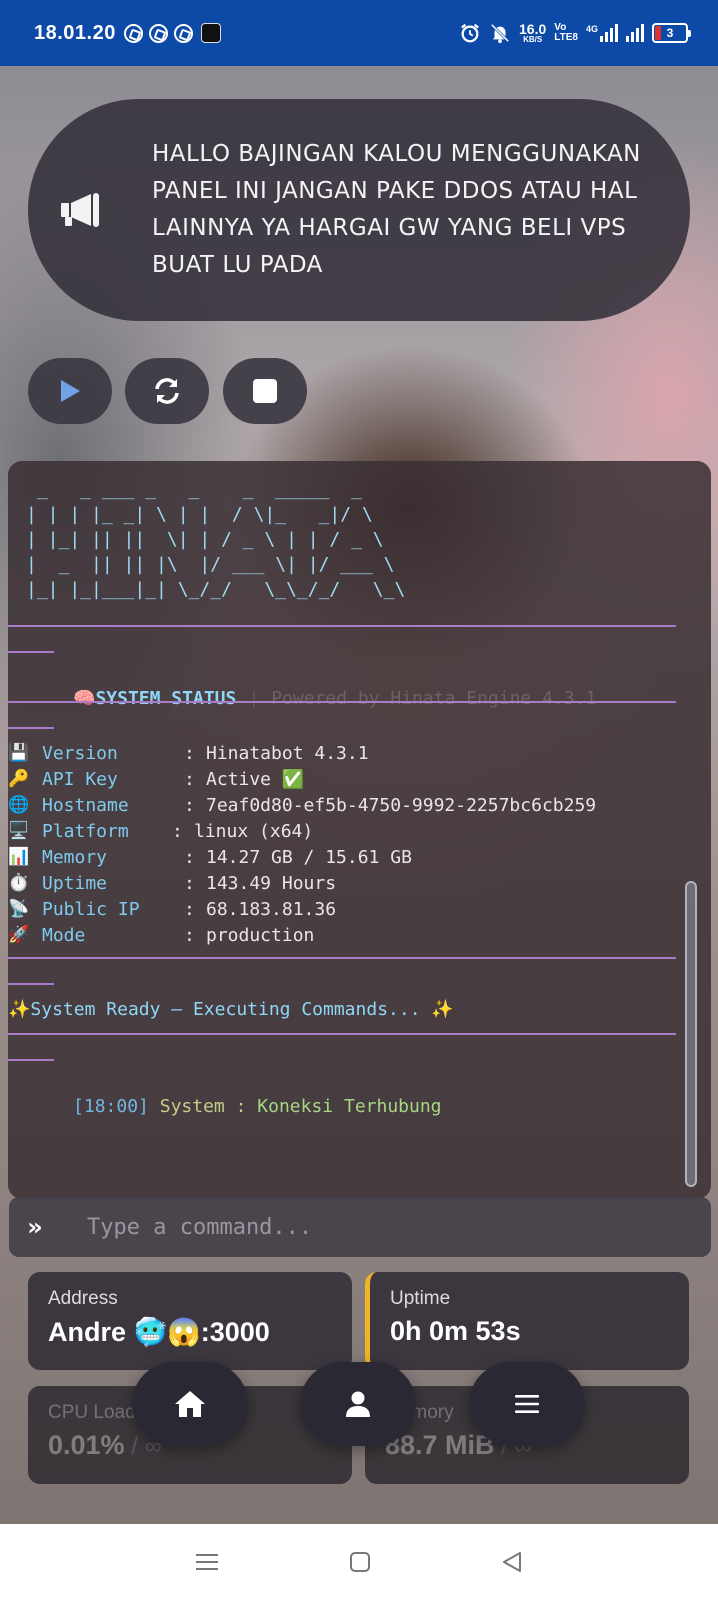 Image resolution: width=718 pixels, height=1599 pixels. I want to click on status-bar: 18.01.20 16.0 KB/S Vo LTE8 4G 3, so click(359, 33).